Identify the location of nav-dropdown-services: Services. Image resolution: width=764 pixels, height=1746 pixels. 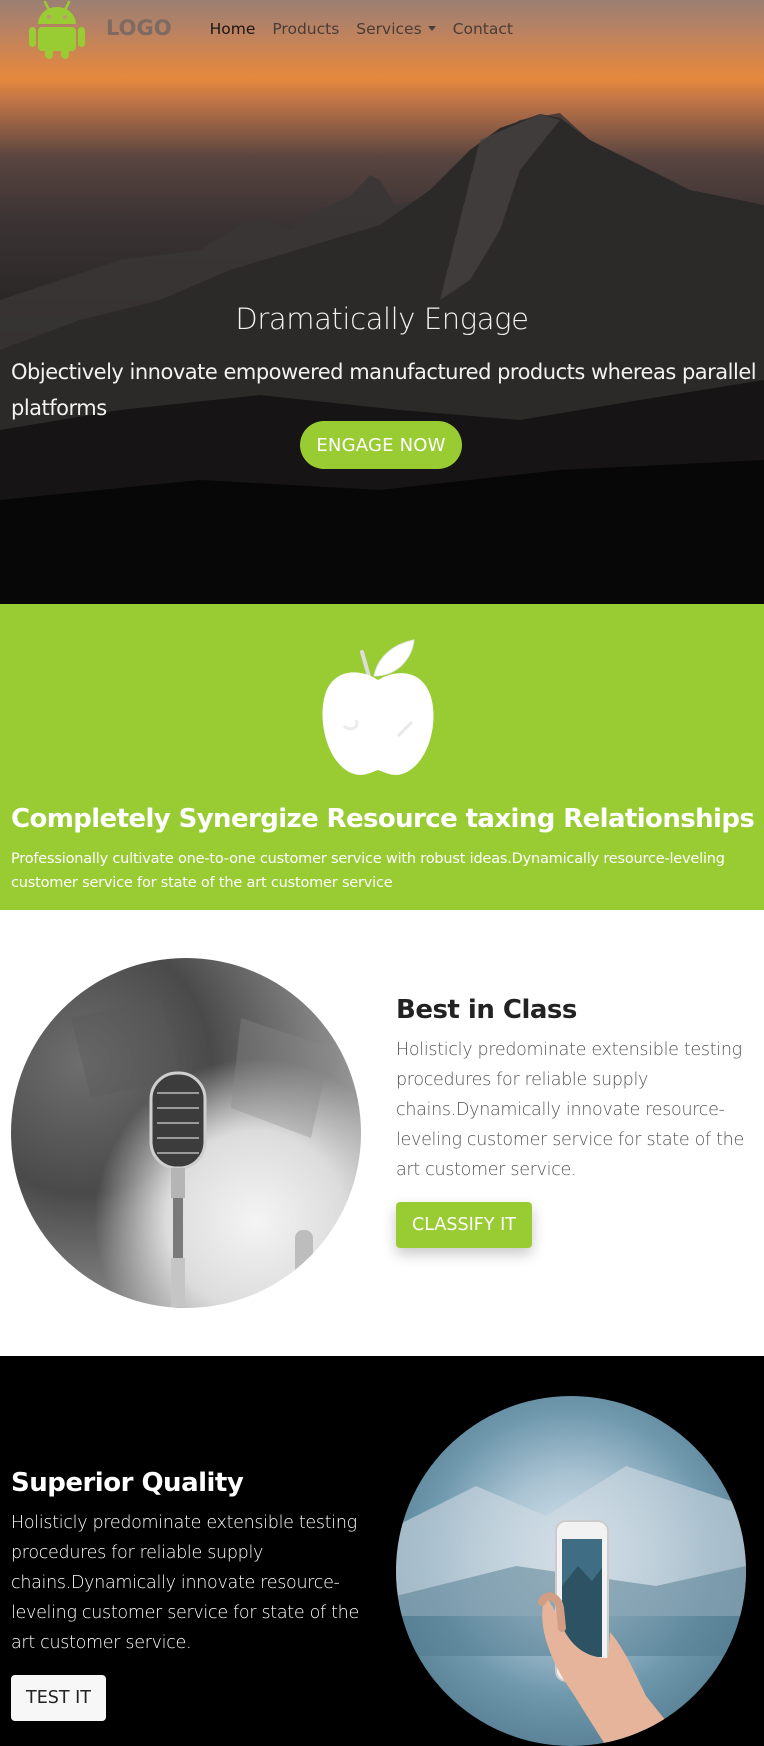
(396, 29).